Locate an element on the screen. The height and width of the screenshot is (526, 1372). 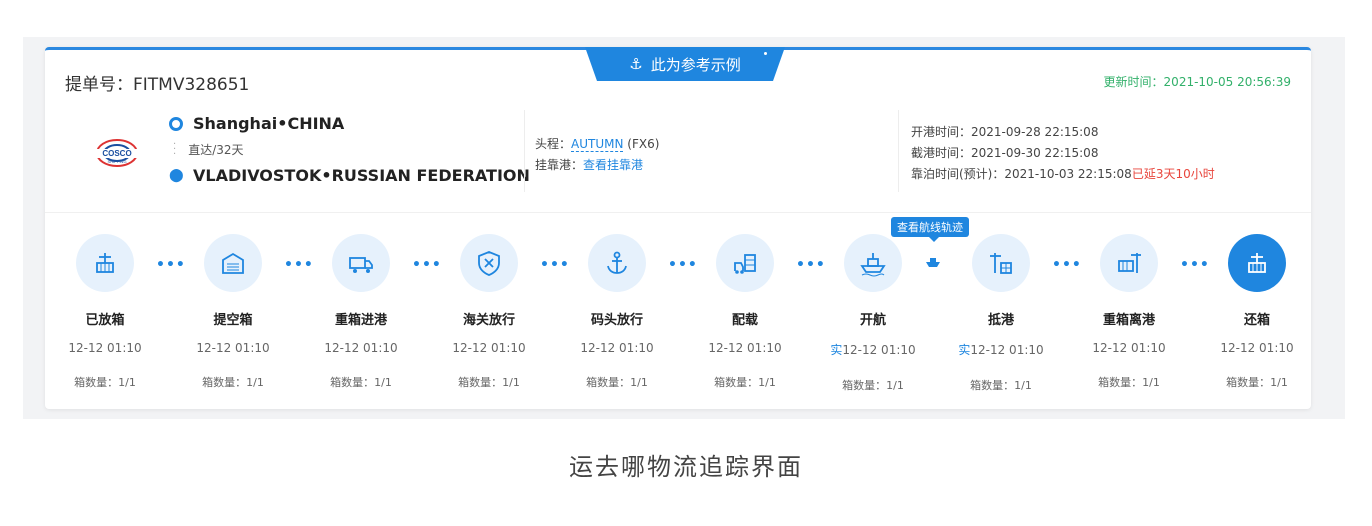
step-label: 重箱离港 is located at coordinates (1128, 320).